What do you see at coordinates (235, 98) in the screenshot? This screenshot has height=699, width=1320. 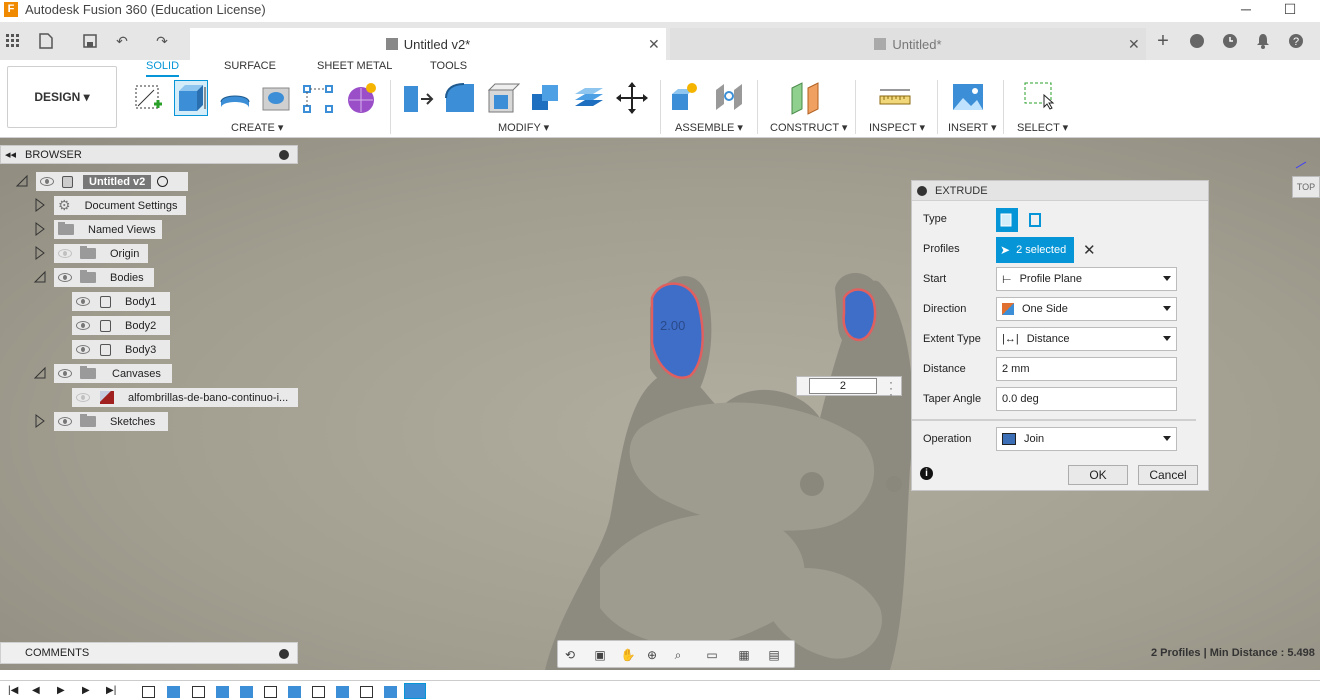 I see `revolve-icon` at bounding box center [235, 98].